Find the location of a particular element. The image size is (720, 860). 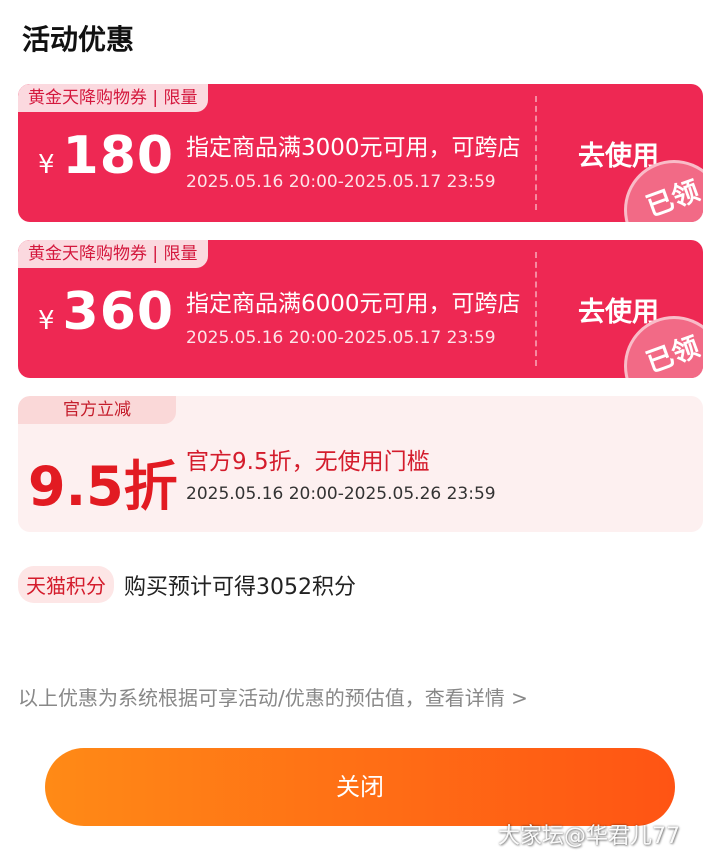

discount-description: 官方9.5折，无使用门槛 is located at coordinates (308, 462).